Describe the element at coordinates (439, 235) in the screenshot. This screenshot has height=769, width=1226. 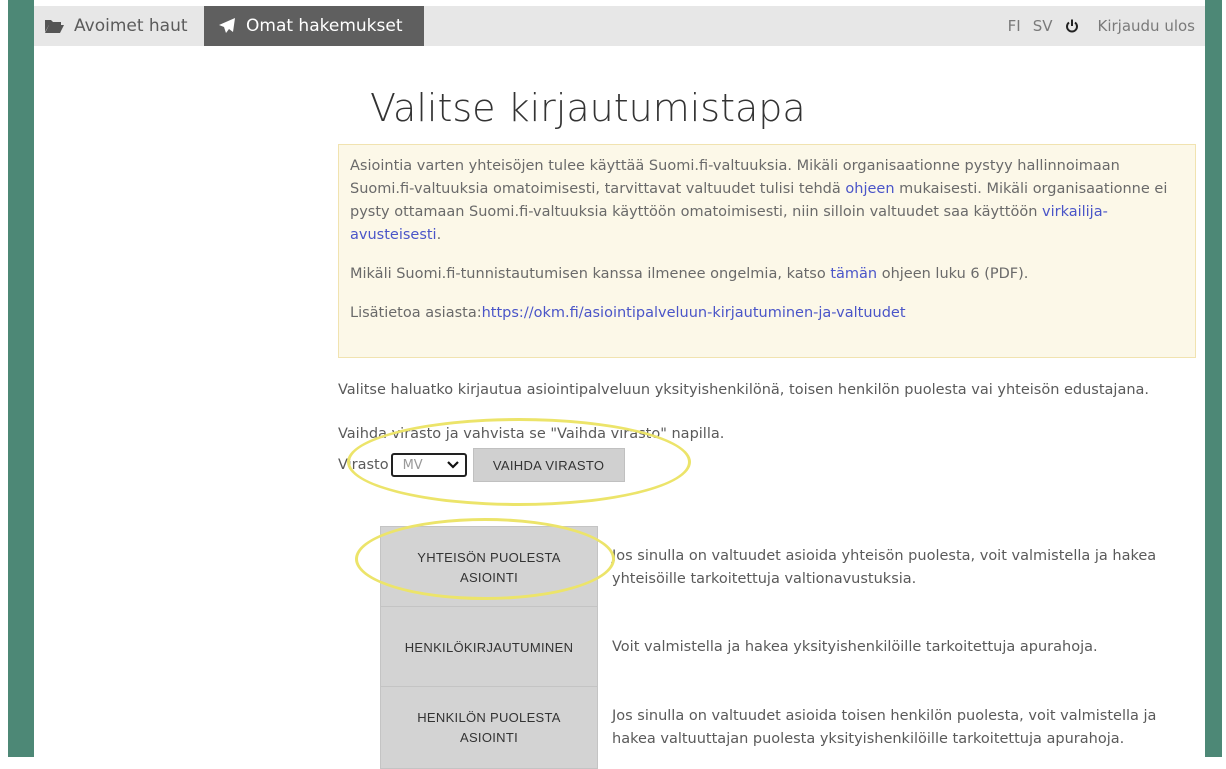
I see `info-text: .` at that location.